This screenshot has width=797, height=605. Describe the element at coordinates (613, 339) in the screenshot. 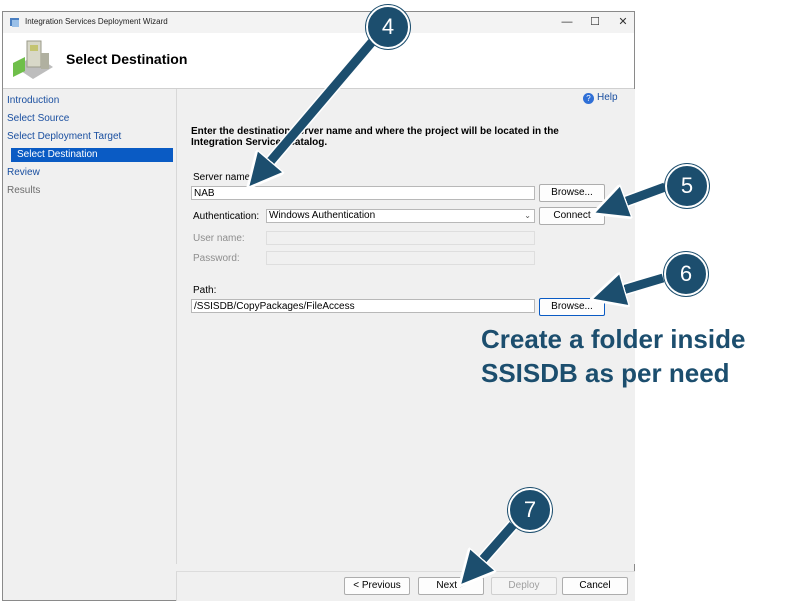

I see `annotation-note-line1: Create a folder inside` at that location.